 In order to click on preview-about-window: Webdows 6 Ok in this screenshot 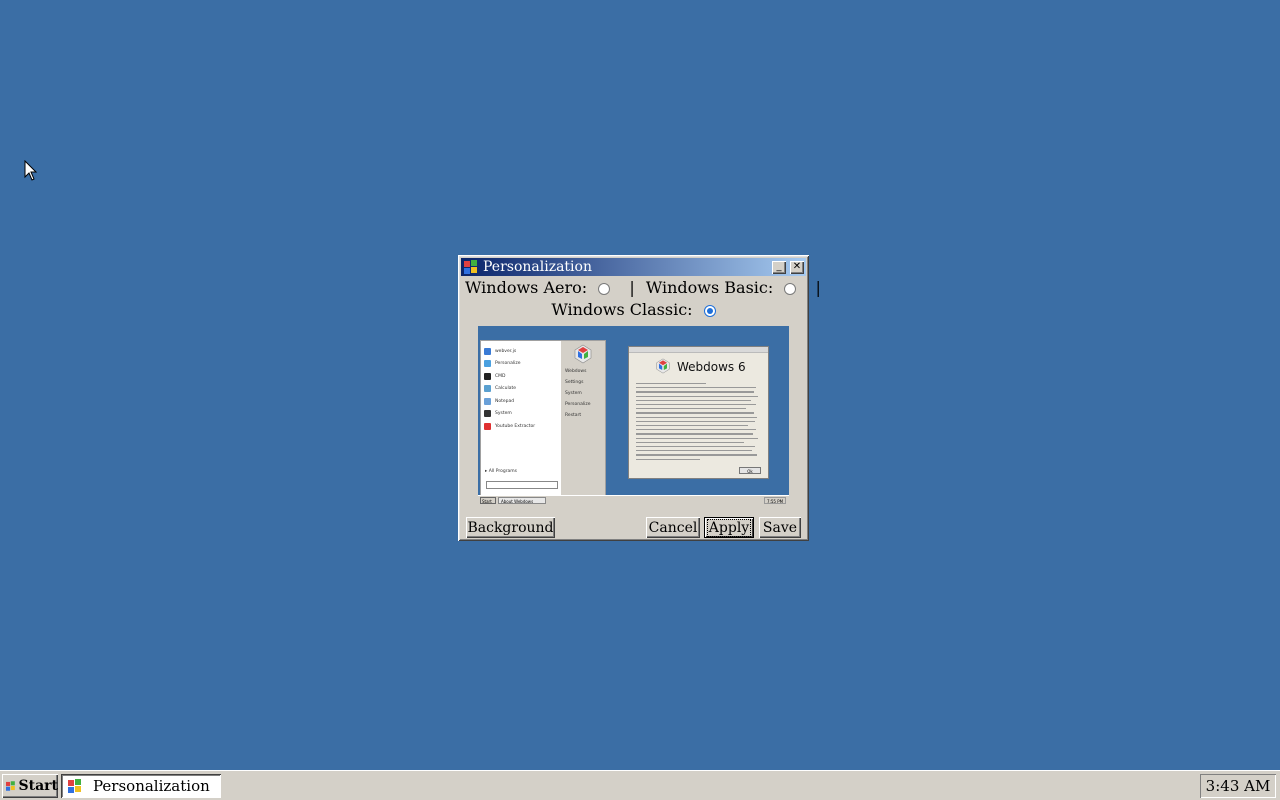, I will do `click(698, 412)`.